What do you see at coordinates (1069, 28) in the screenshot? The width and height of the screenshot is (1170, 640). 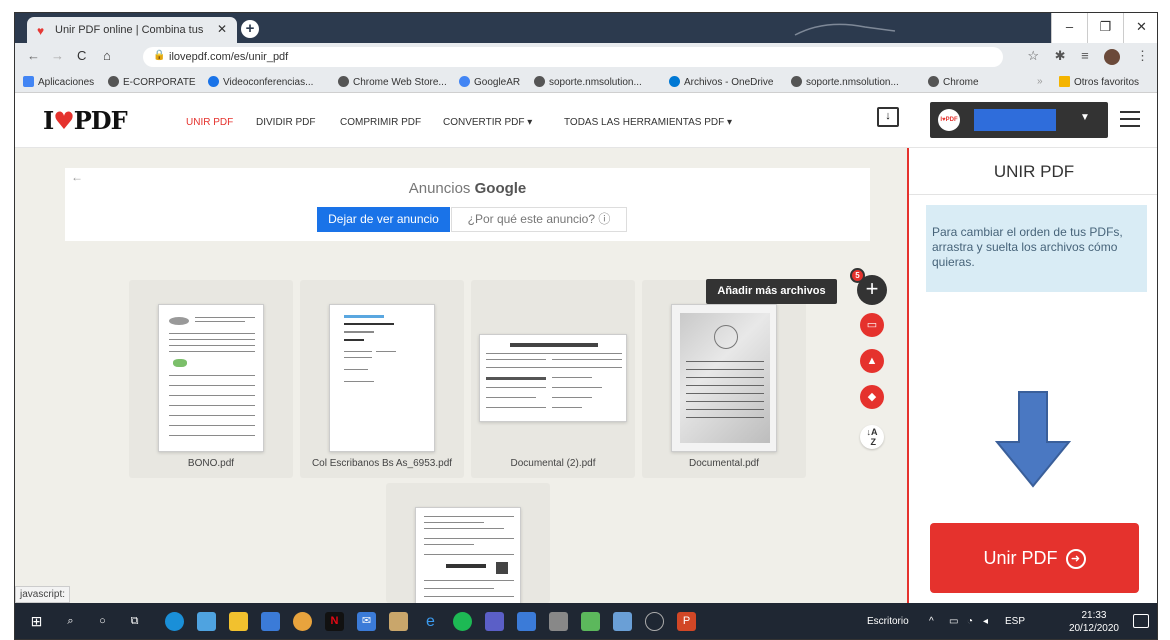 I see `minimize-icon: –` at bounding box center [1069, 28].